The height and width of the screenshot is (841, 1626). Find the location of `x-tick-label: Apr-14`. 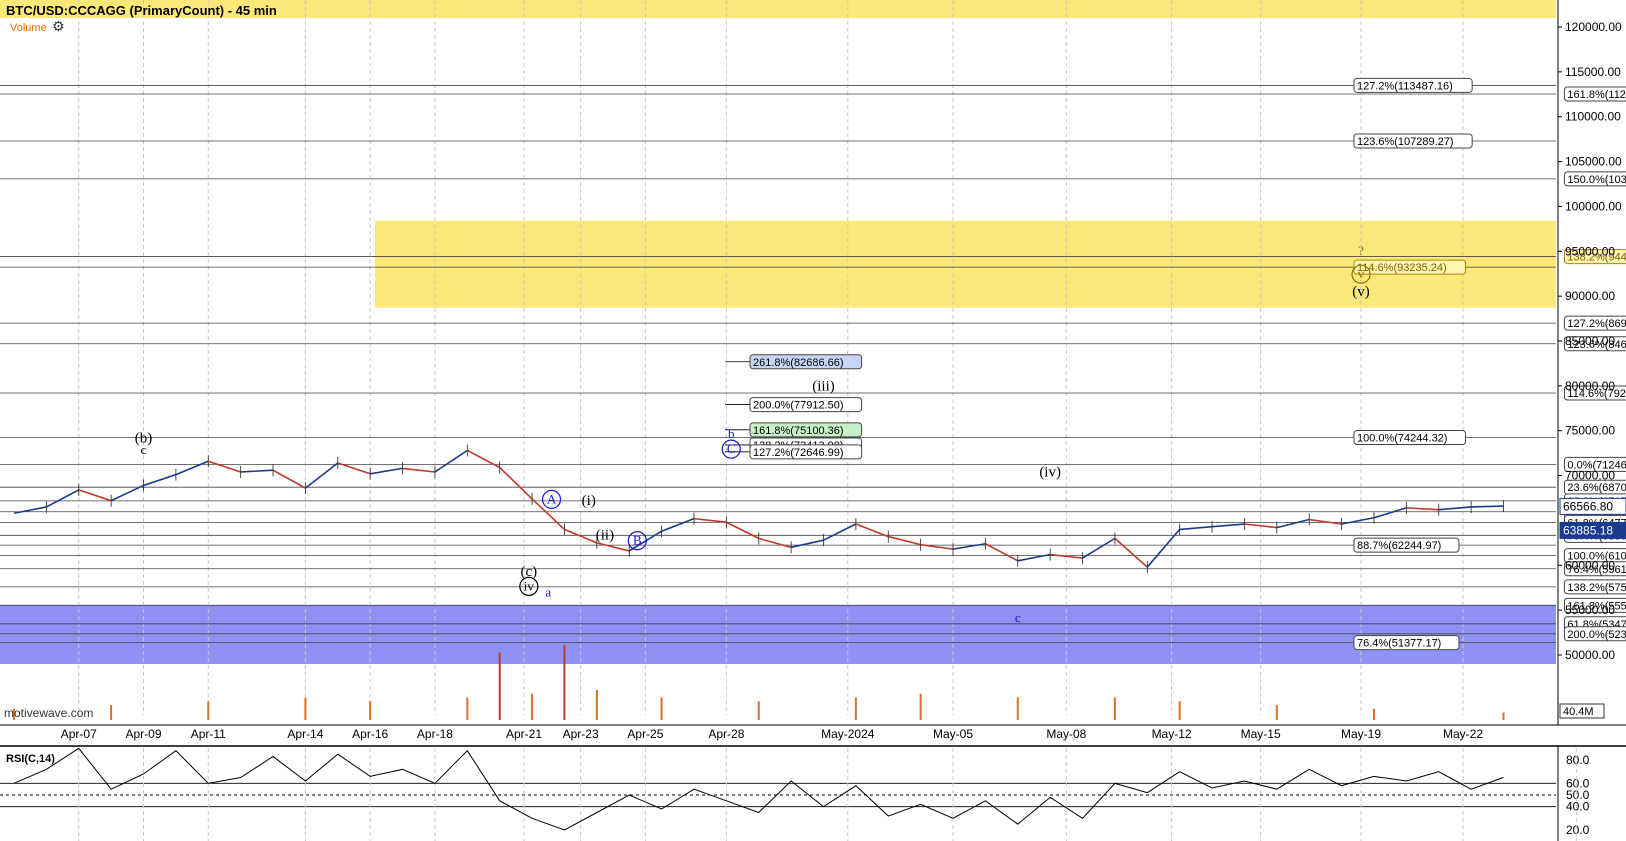

x-tick-label: Apr-14 is located at coordinates (305, 734).